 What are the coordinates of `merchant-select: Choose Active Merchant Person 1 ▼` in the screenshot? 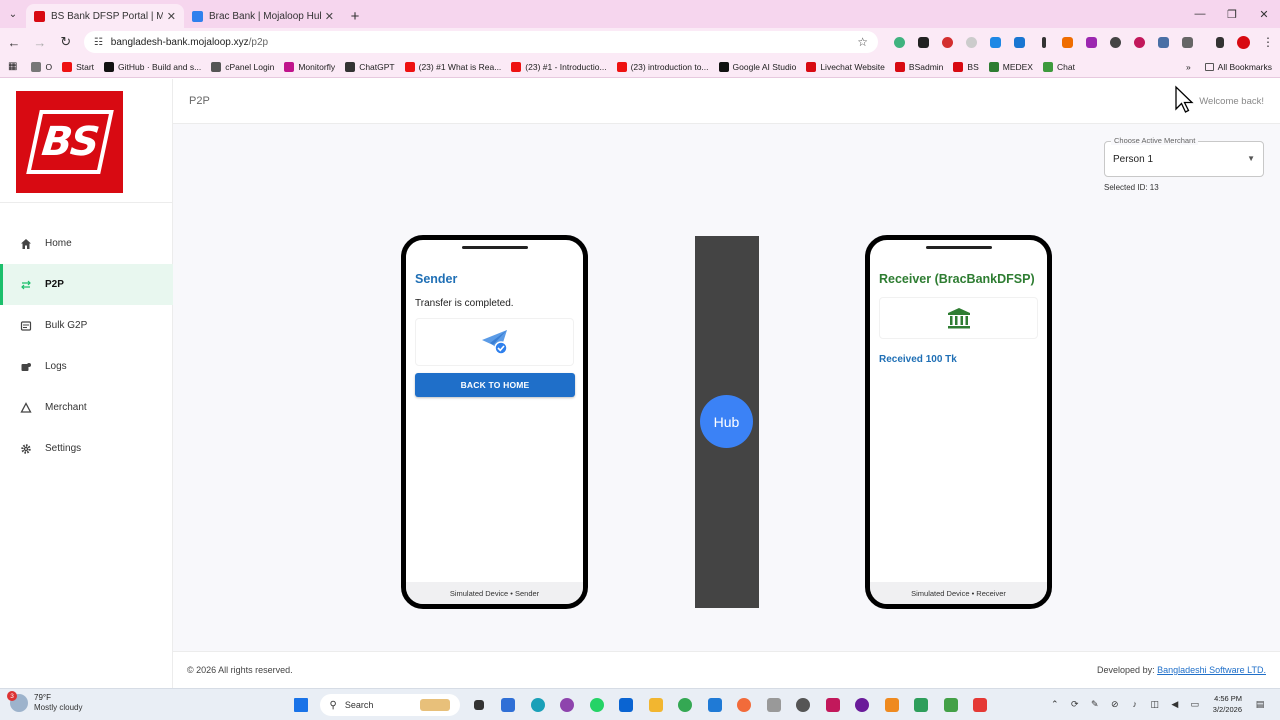 It's located at (1184, 156).